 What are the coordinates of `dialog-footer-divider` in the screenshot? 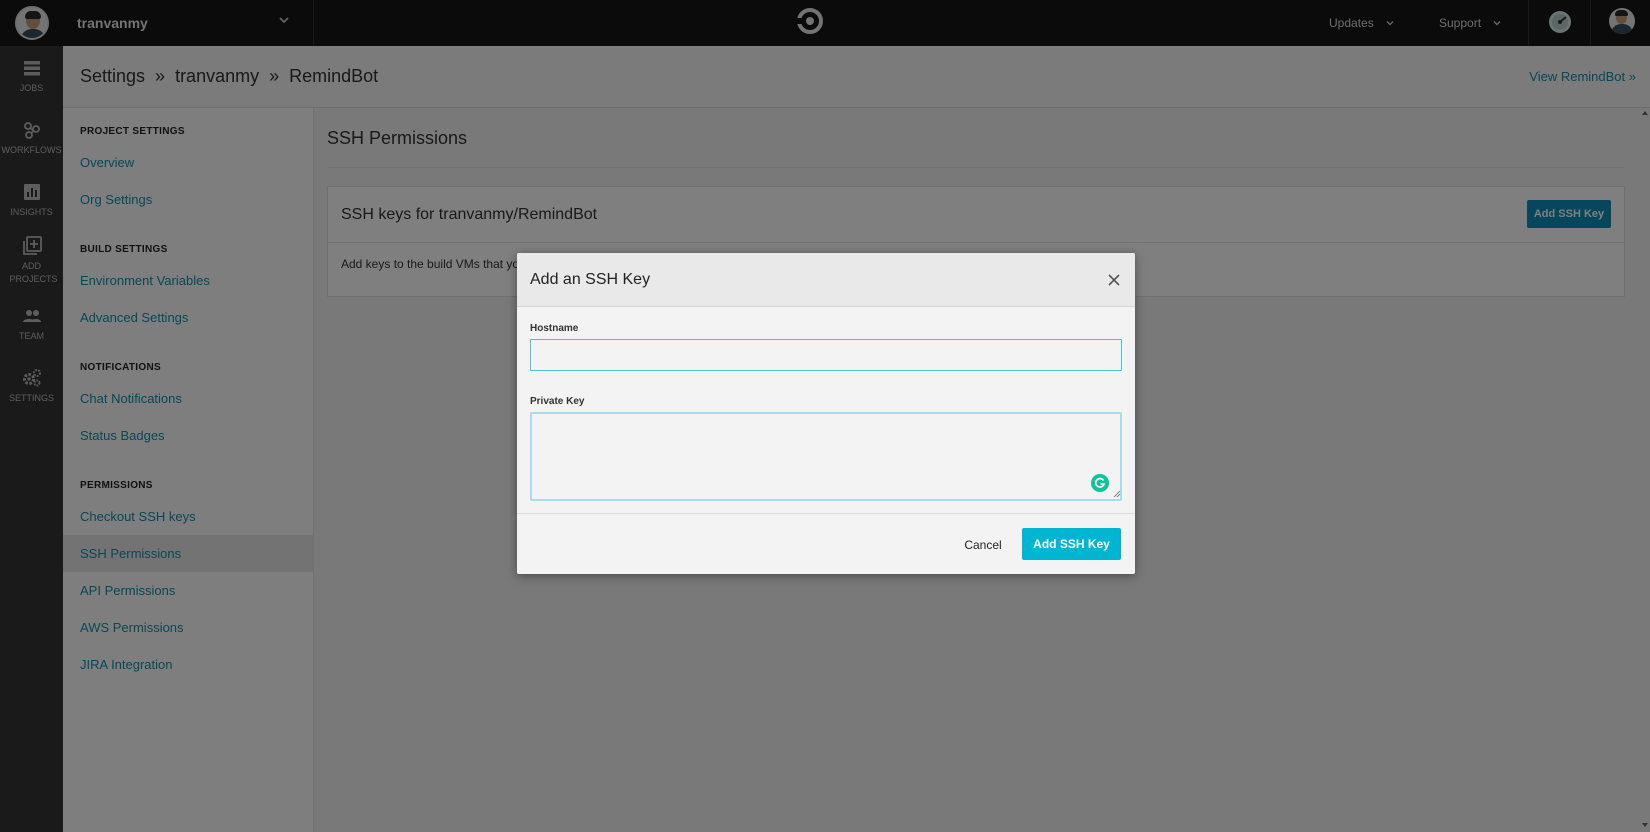 It's located at (826, 513).